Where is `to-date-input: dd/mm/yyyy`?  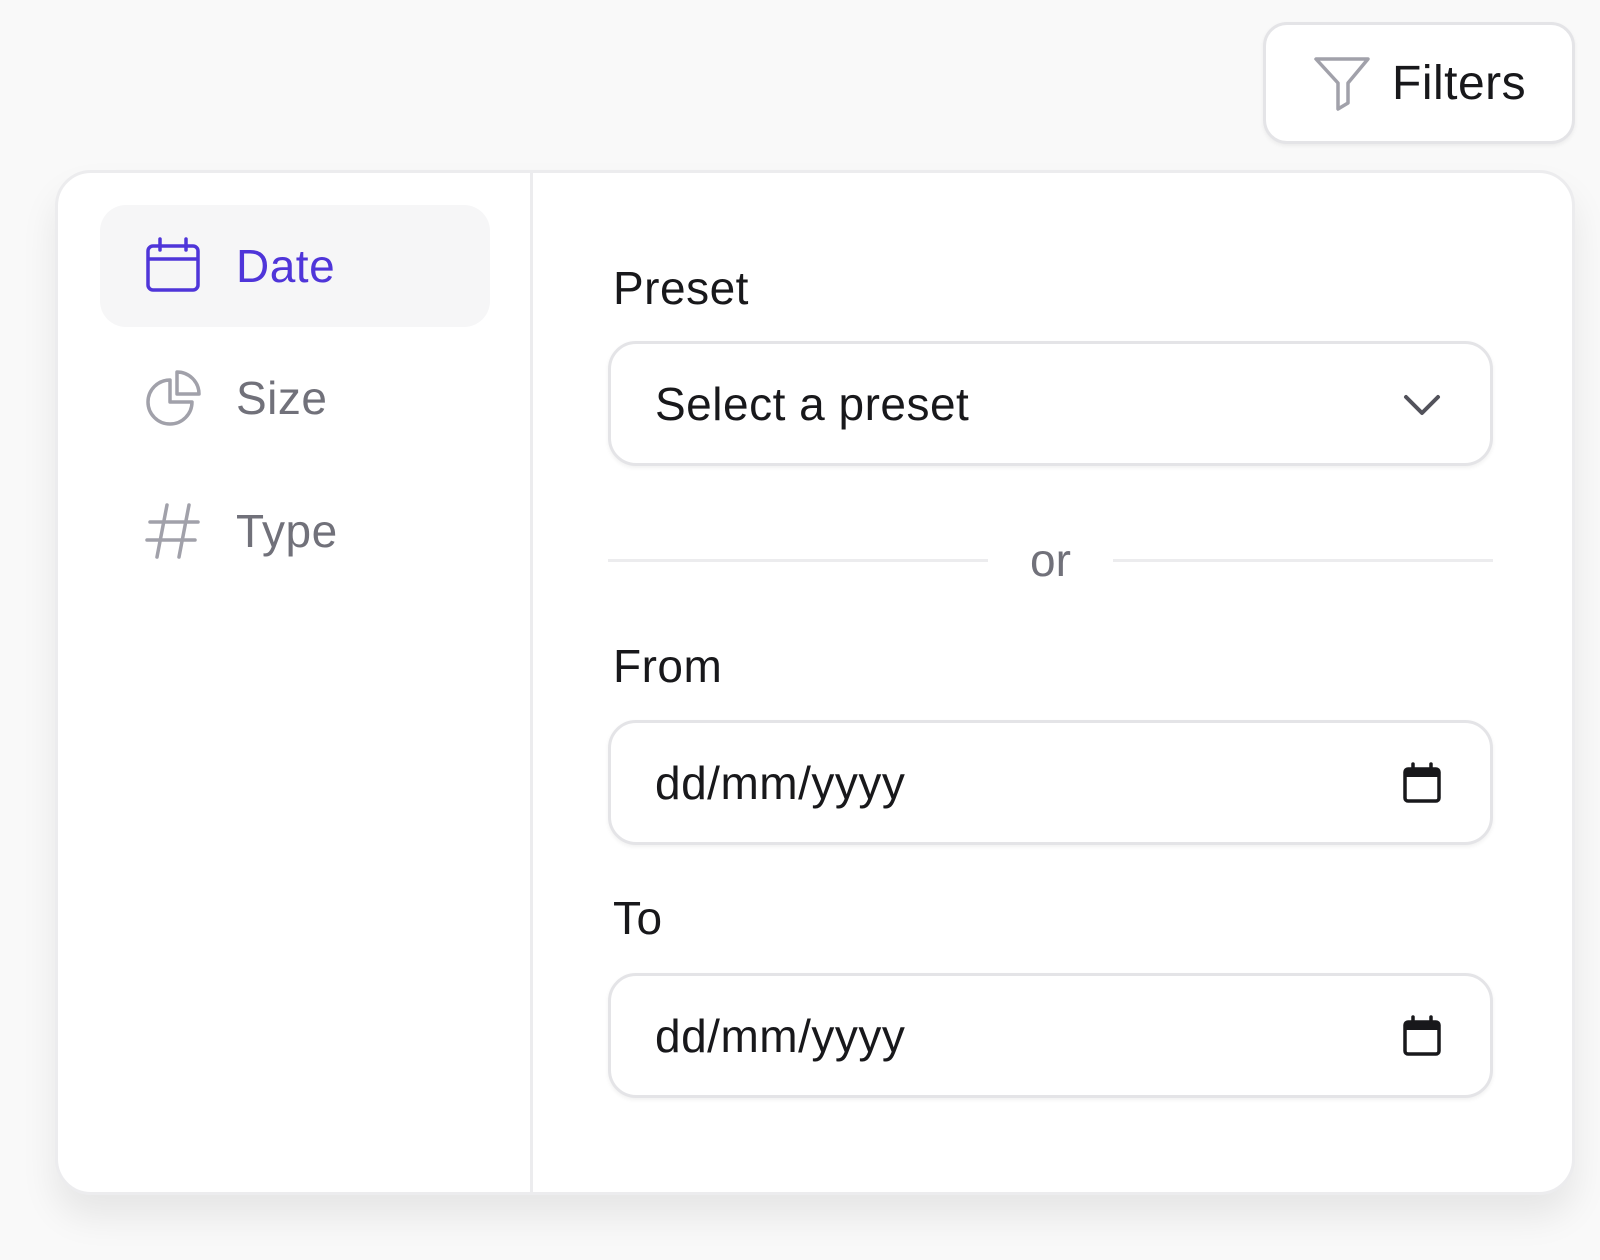
to-date-input: dd/mm/yyyy is located at coordinates (1050, 1035).